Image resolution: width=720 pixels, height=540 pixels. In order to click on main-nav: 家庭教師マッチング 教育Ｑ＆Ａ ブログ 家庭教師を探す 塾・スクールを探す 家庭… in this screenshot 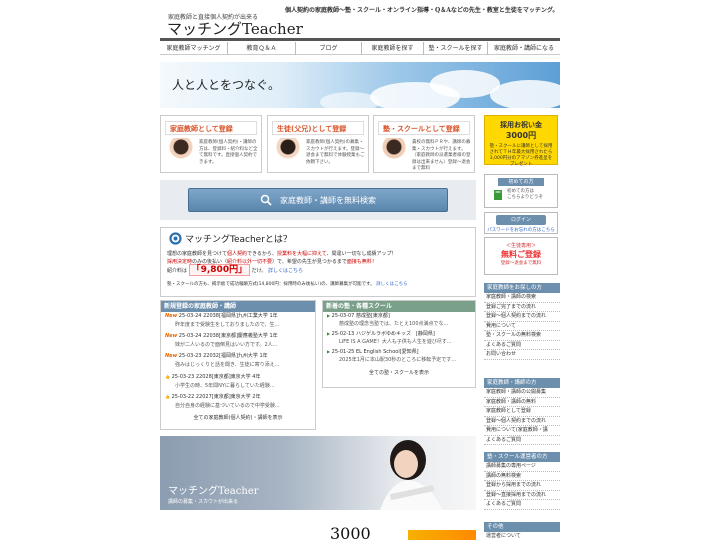, I will do `click(360, 48)`.